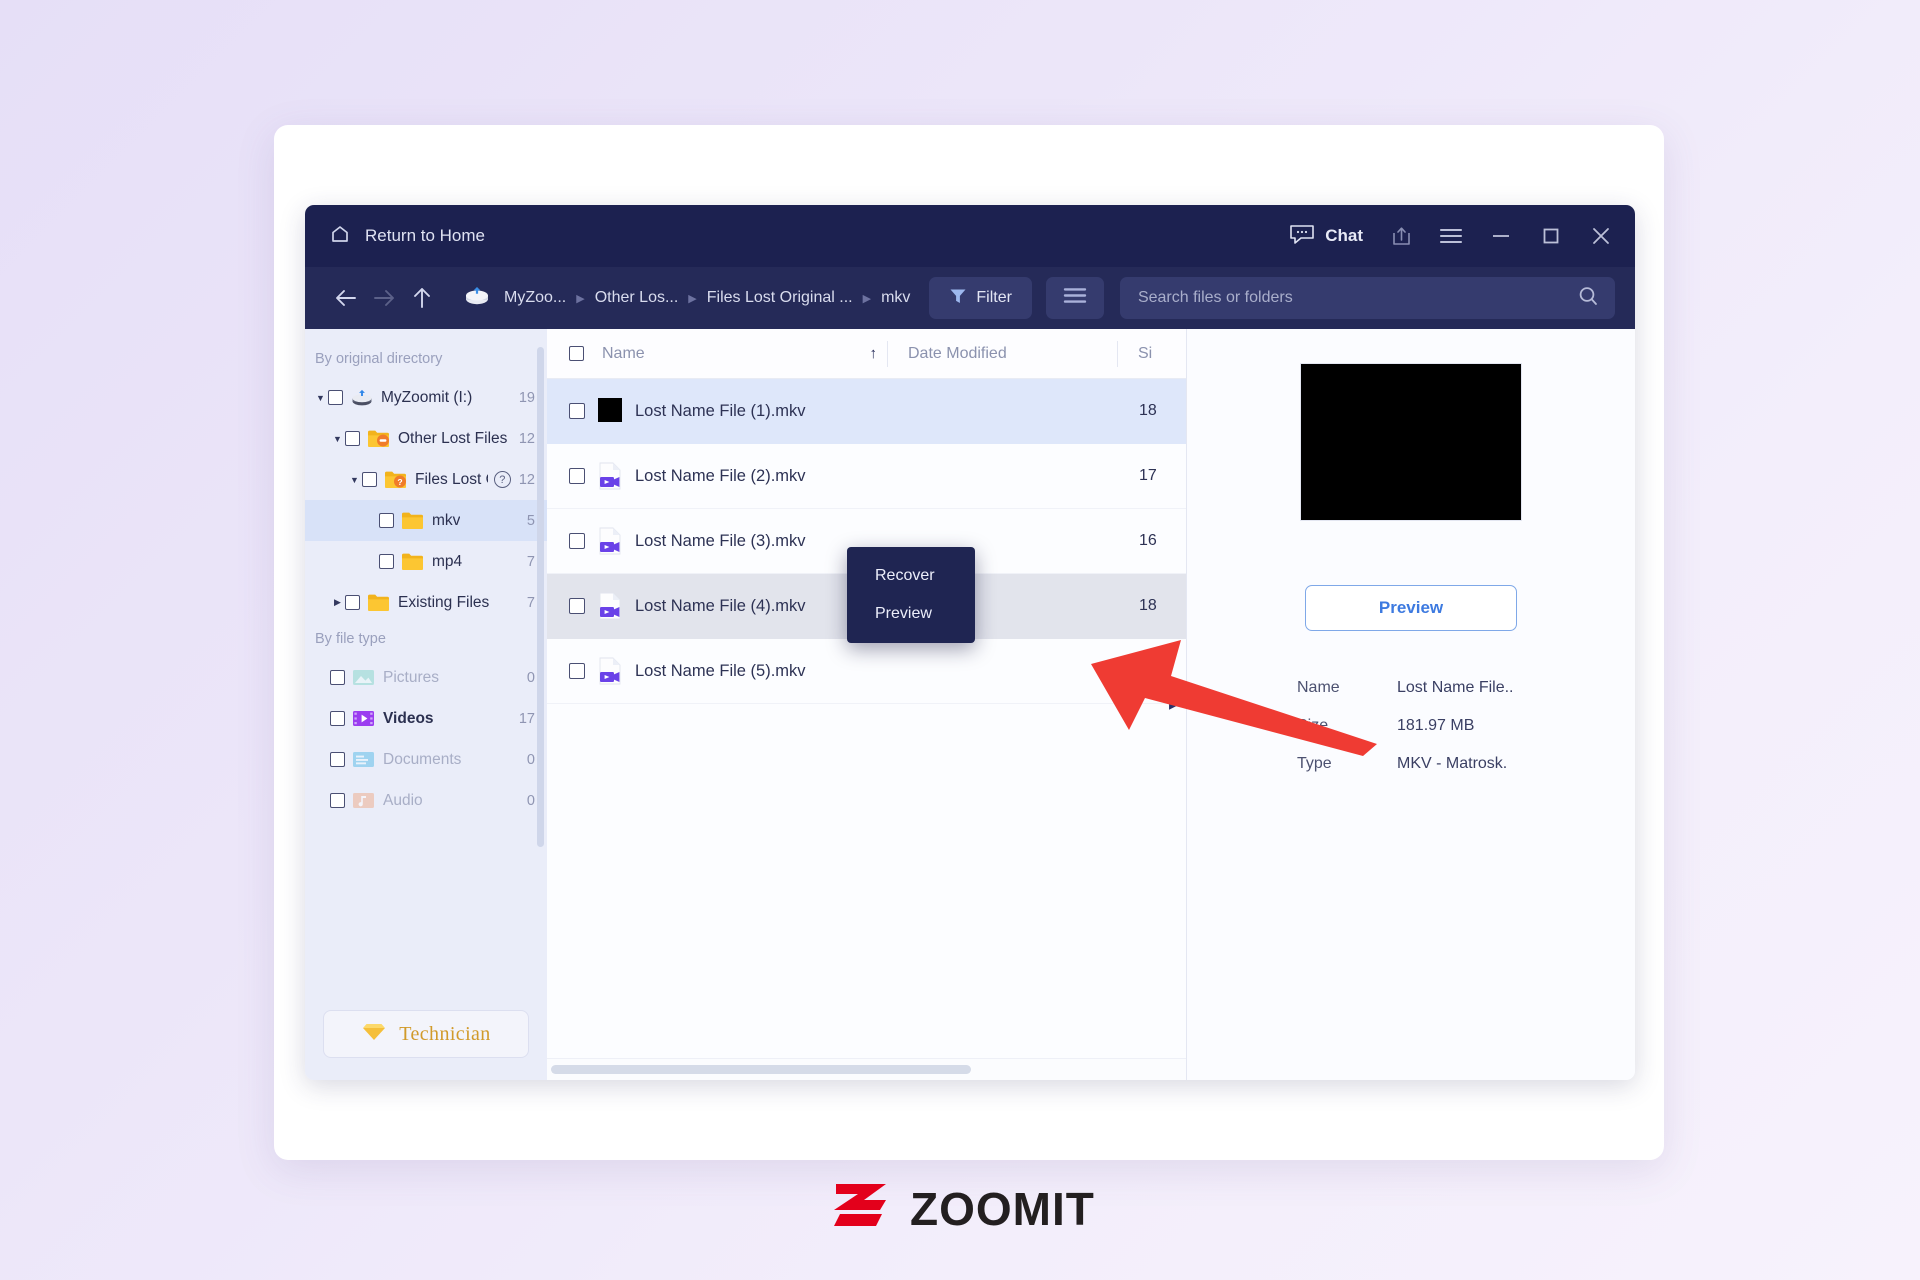  What do you see at coordinates (1451, 236) in the screenshot?
I see `hamburger-menu-icon` at bounding box center [1451, 236].